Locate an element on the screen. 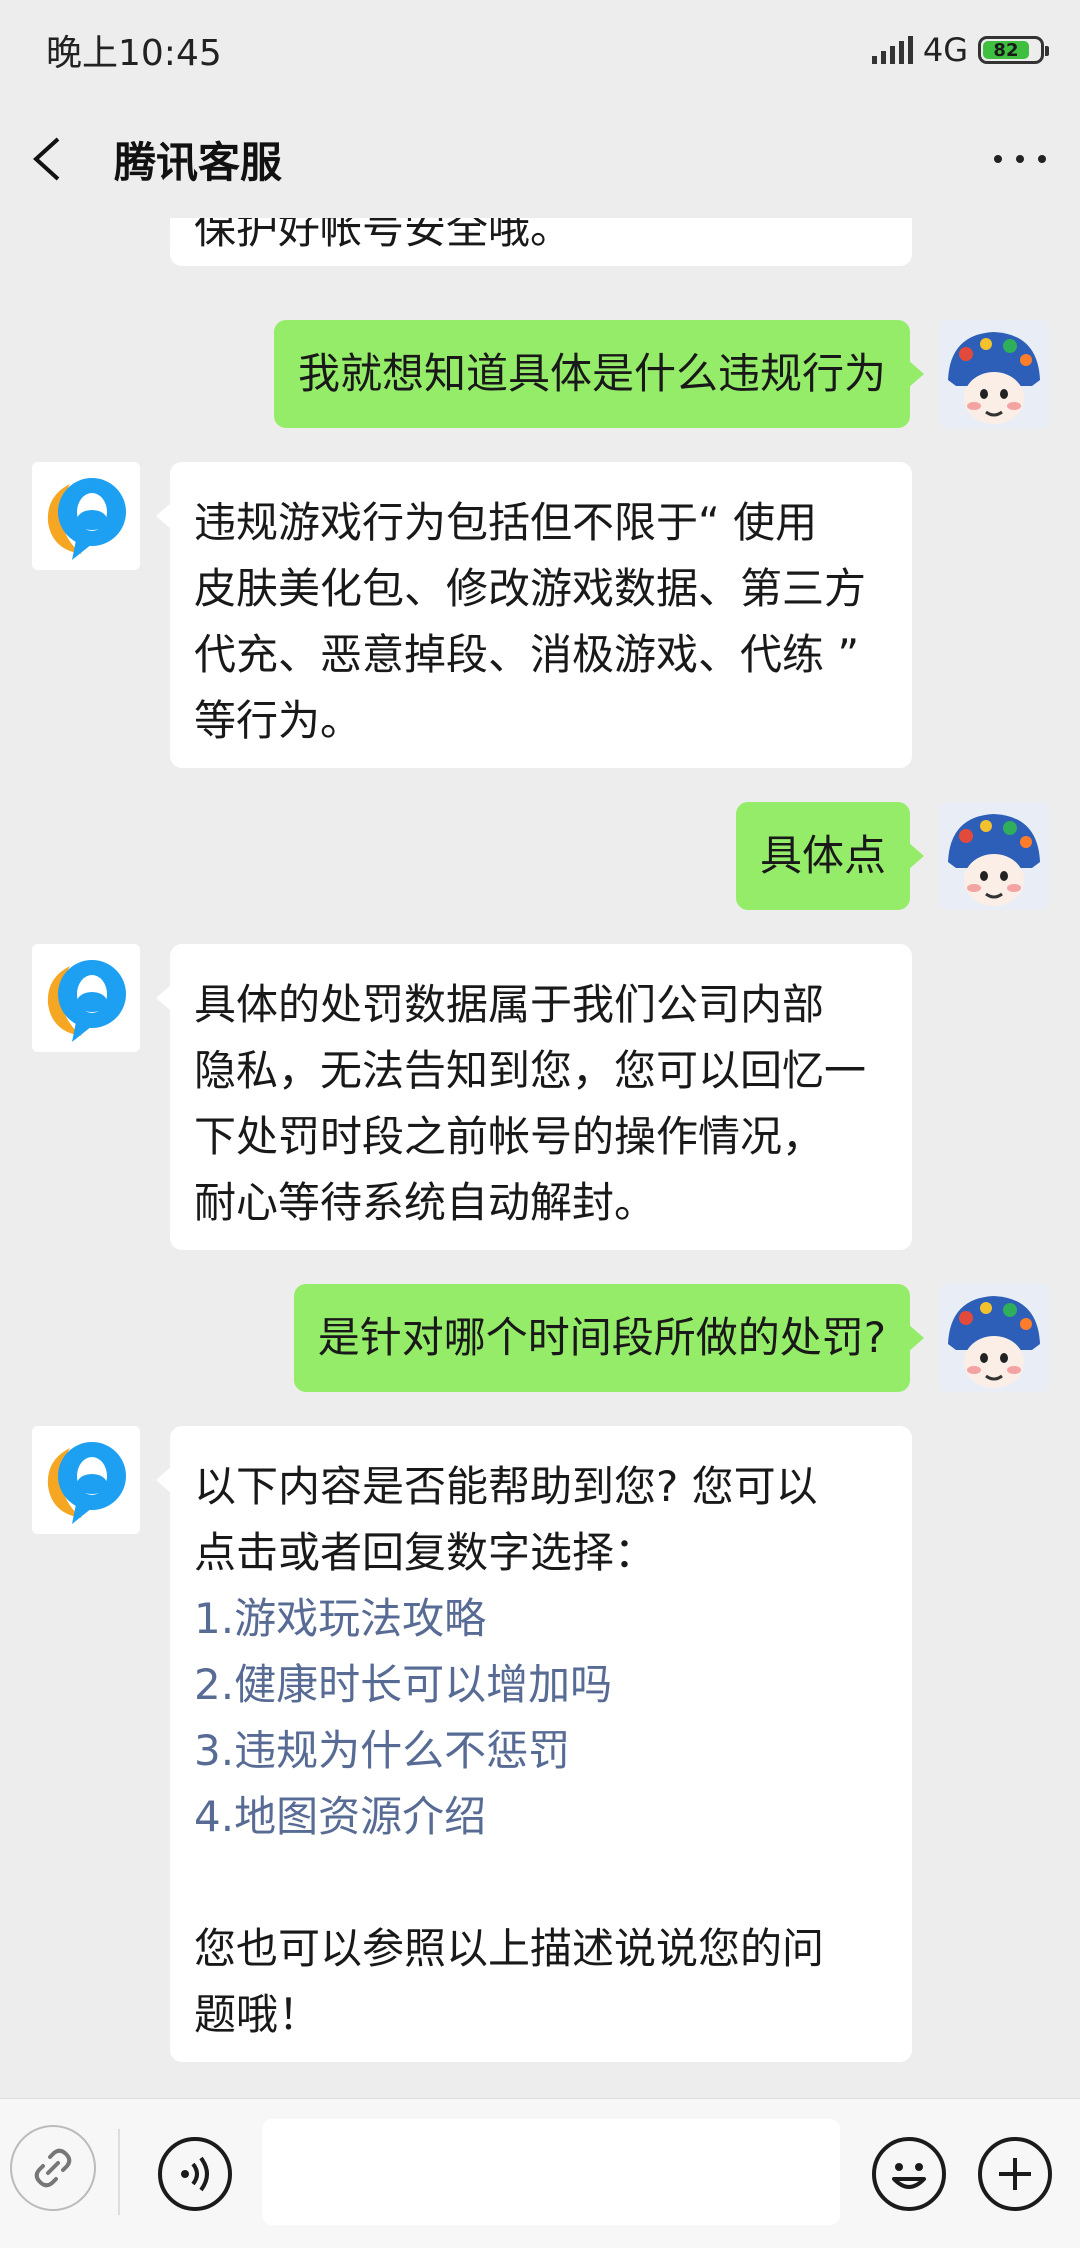 The width and height of the screenshot is (1080, 2248). more-dots-icon is located at coordinates (998, 159).